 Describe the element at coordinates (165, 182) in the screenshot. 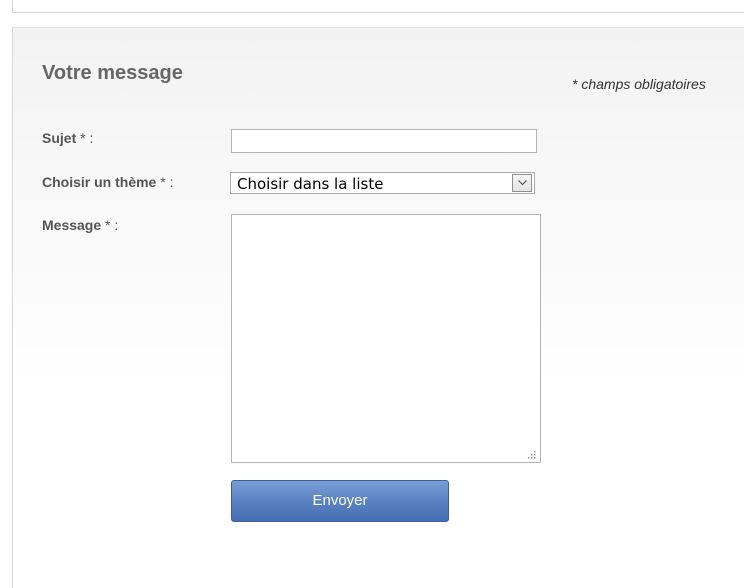

I see `theme-required-mark: * :` at that location.